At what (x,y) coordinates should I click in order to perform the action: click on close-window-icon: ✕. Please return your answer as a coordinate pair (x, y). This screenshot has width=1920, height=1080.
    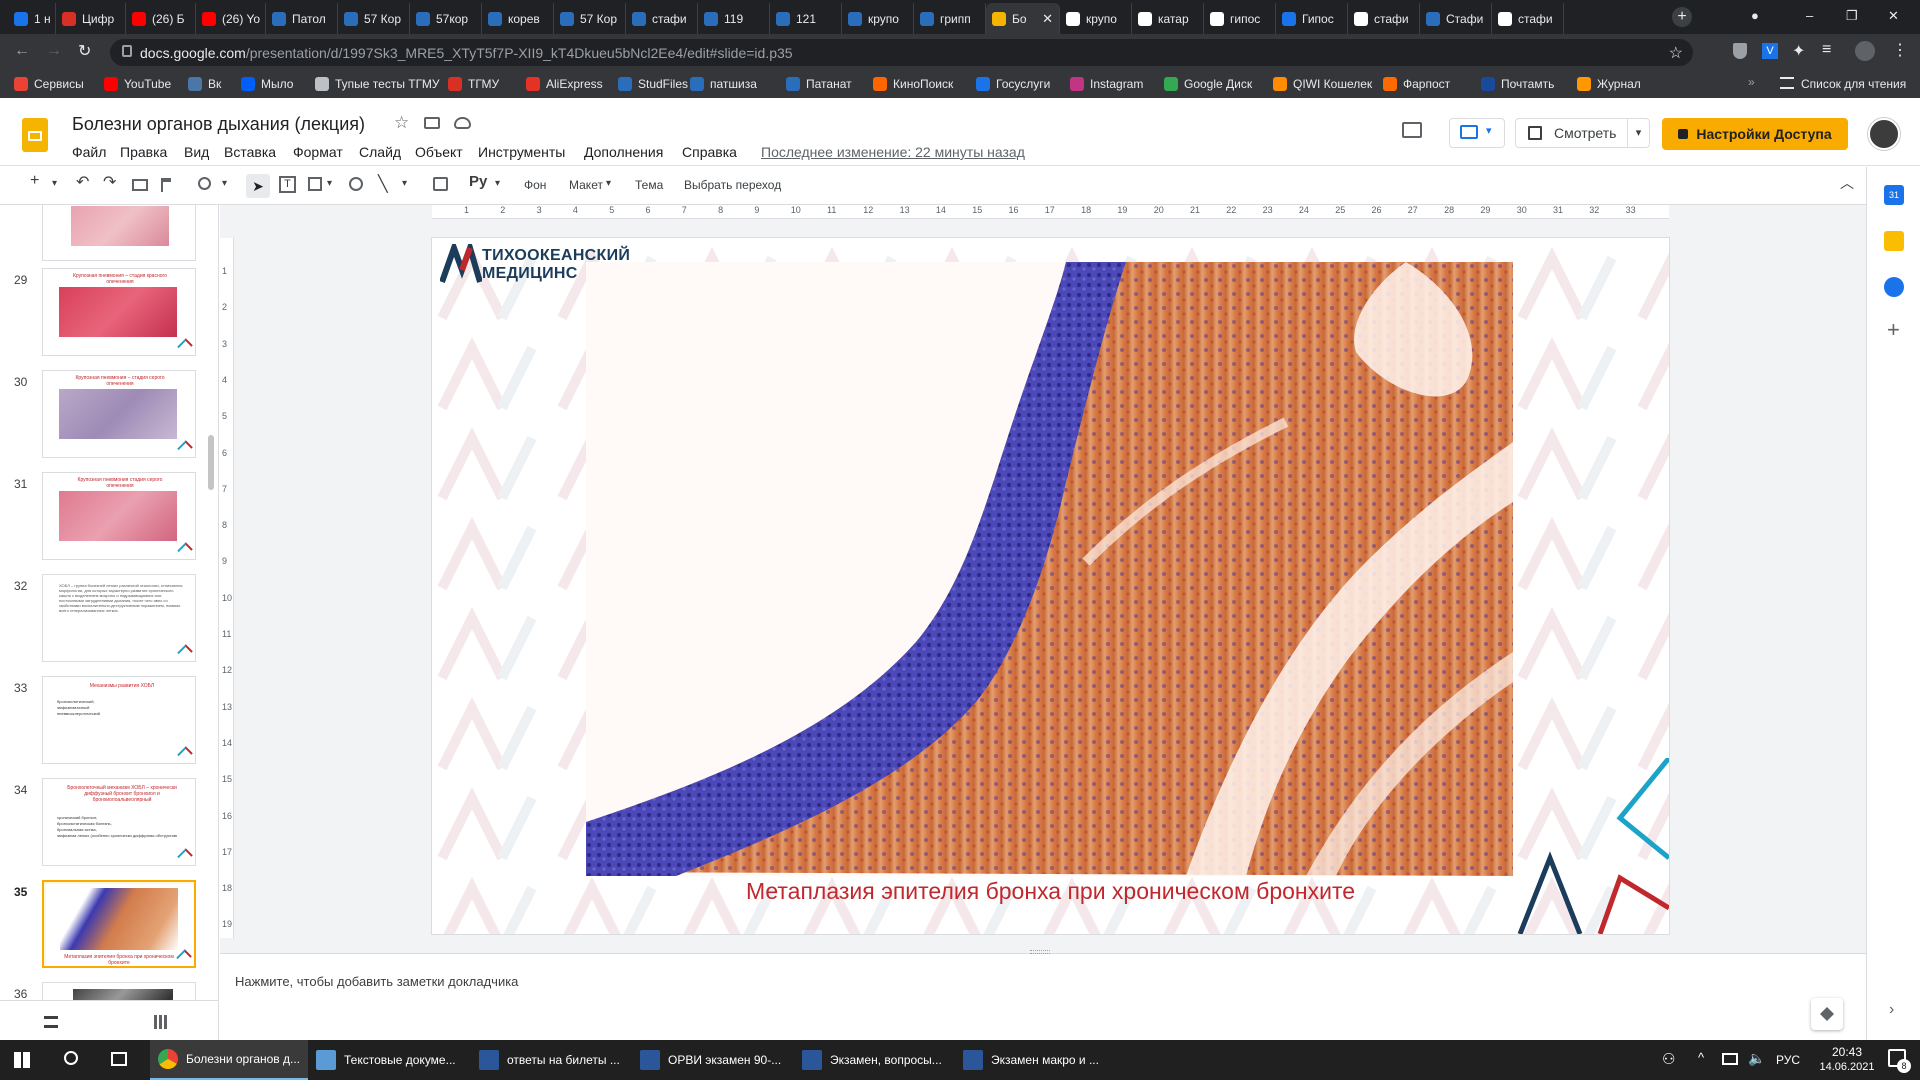
    Looking at the image, I should click on (1893, 16).